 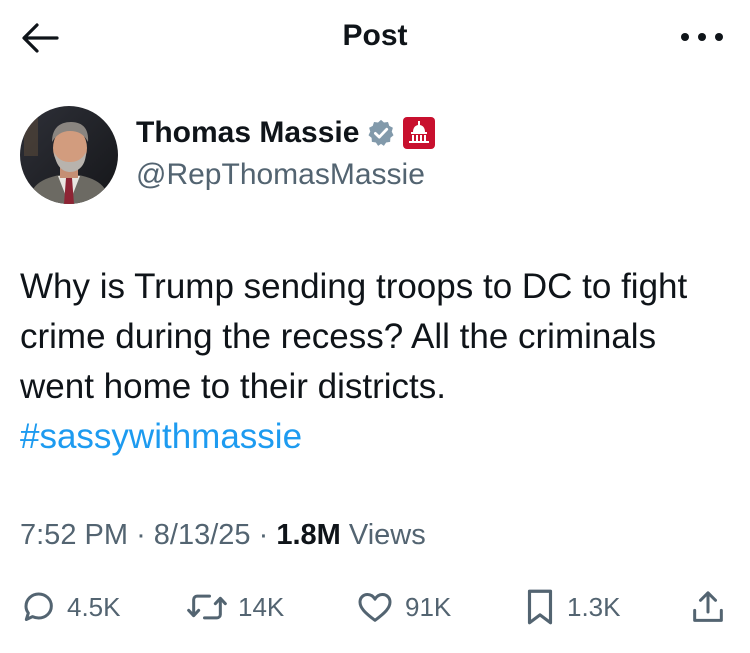 I want to click on heart-icon, so click(x=375, y=607).